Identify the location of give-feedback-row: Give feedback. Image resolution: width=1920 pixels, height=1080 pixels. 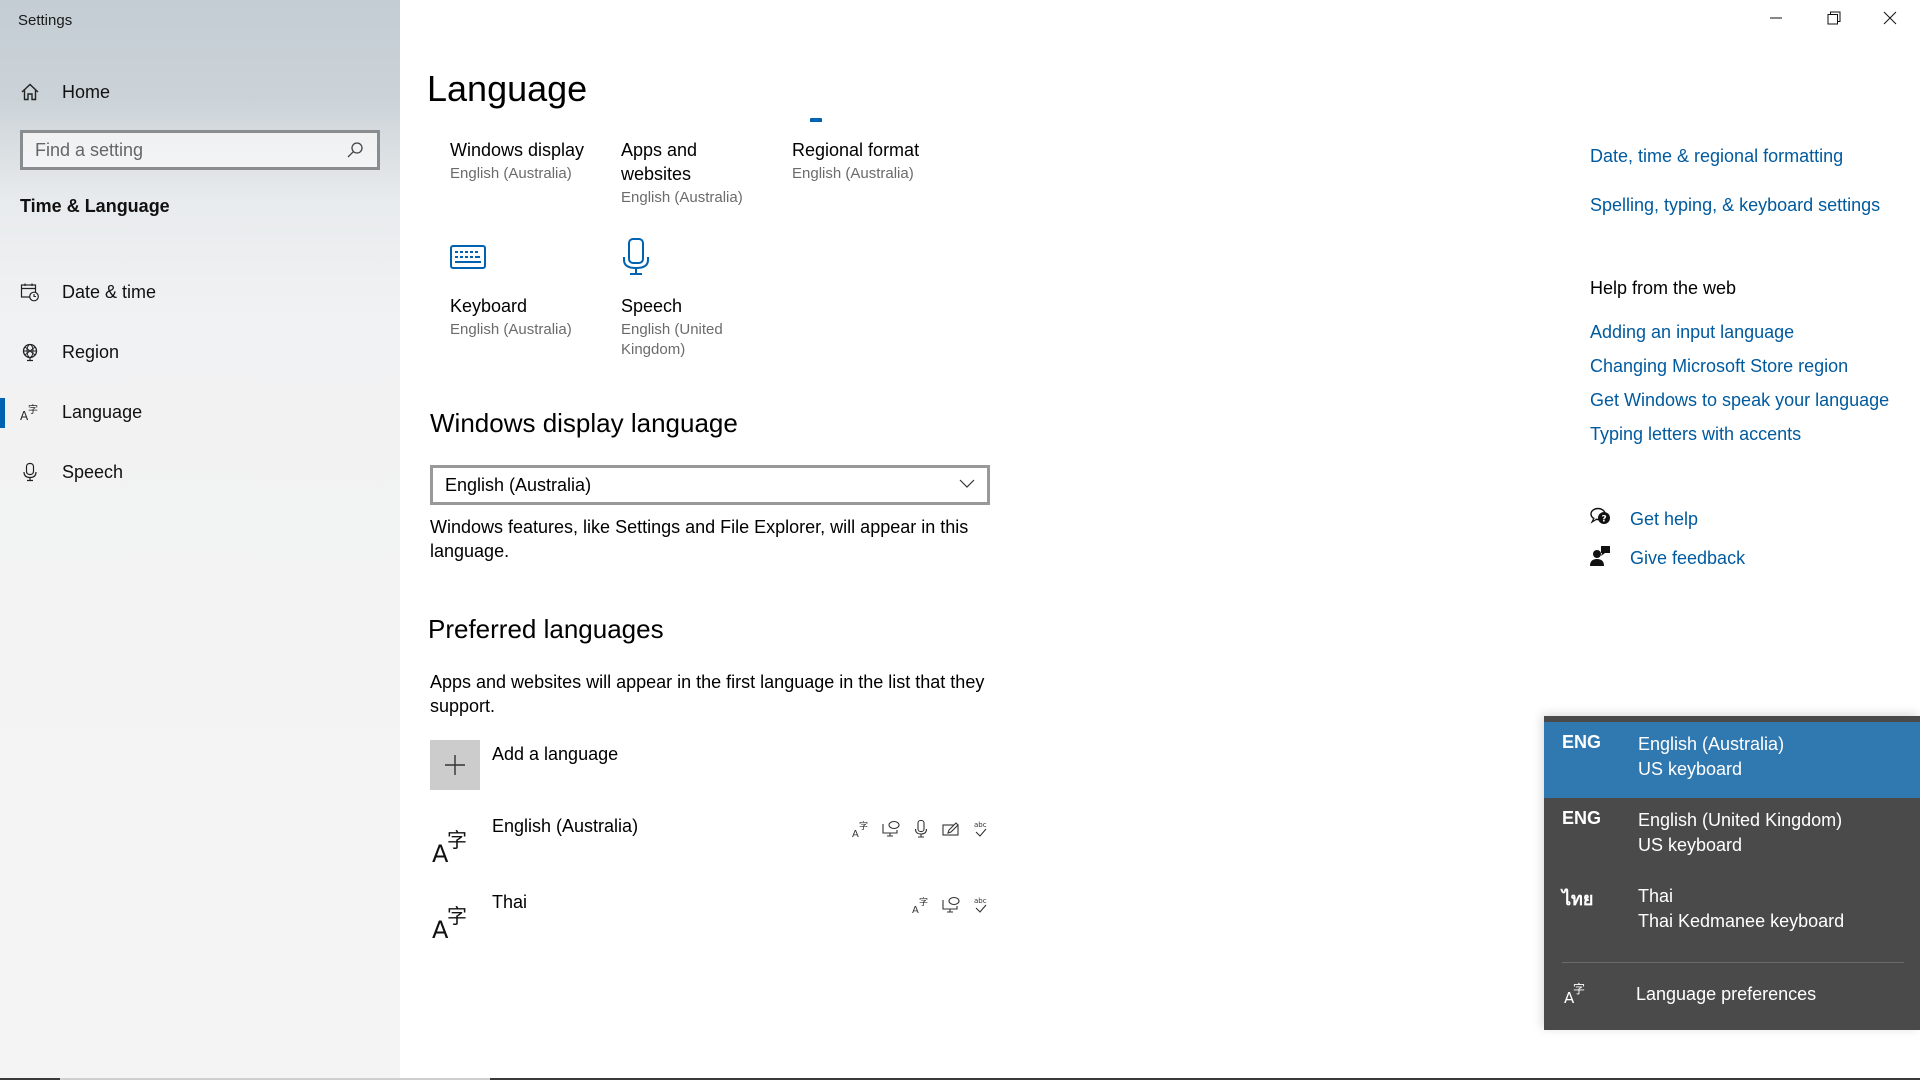
(1667, 558).